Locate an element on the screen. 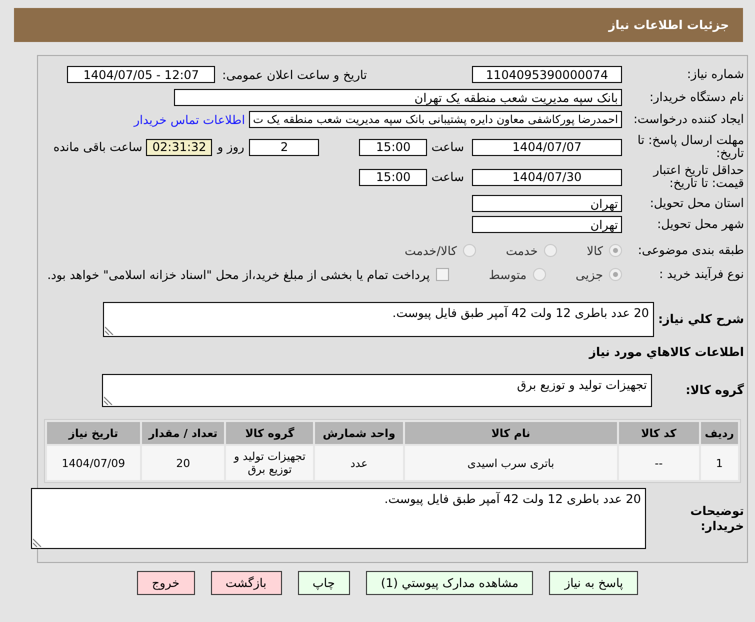  action-button: مشاهده مدارک پیوستي (1) is located at coordinates (450, 583).